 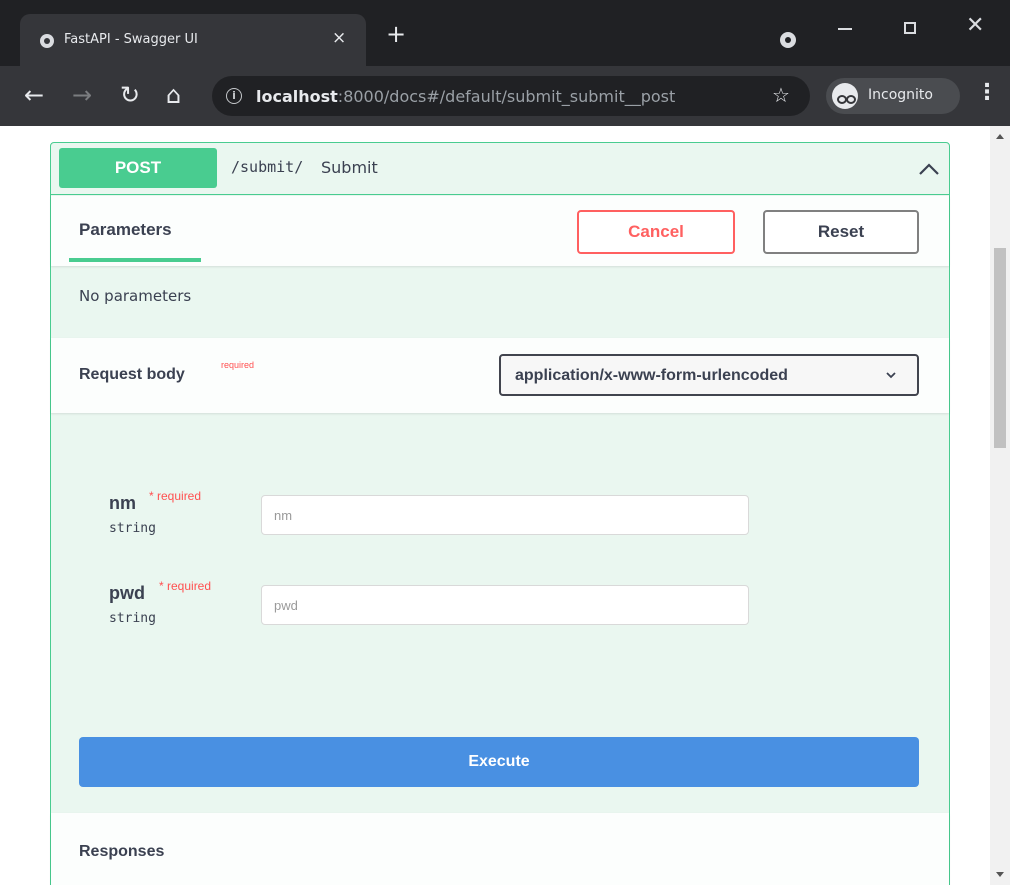 What do you see at coordinates (82, 95) in the screenshot?
I see `forward-arrow-icon: →` at bounding box center [82, 95].